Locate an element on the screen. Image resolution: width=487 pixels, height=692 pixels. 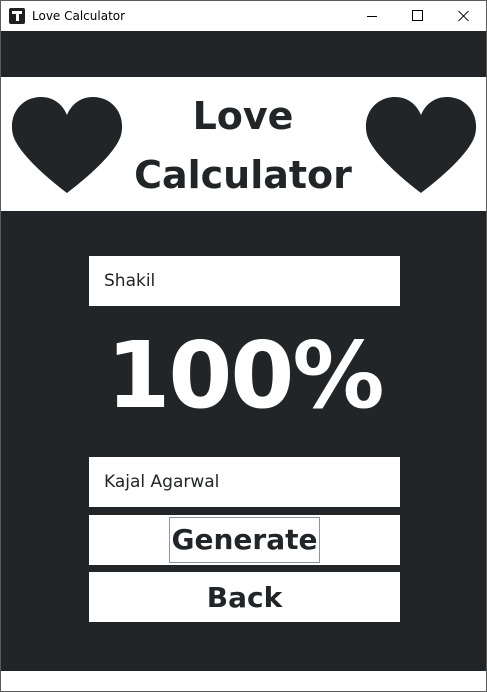
second-name-value: Kajal Agarwal is located at coordinates (162, 482).